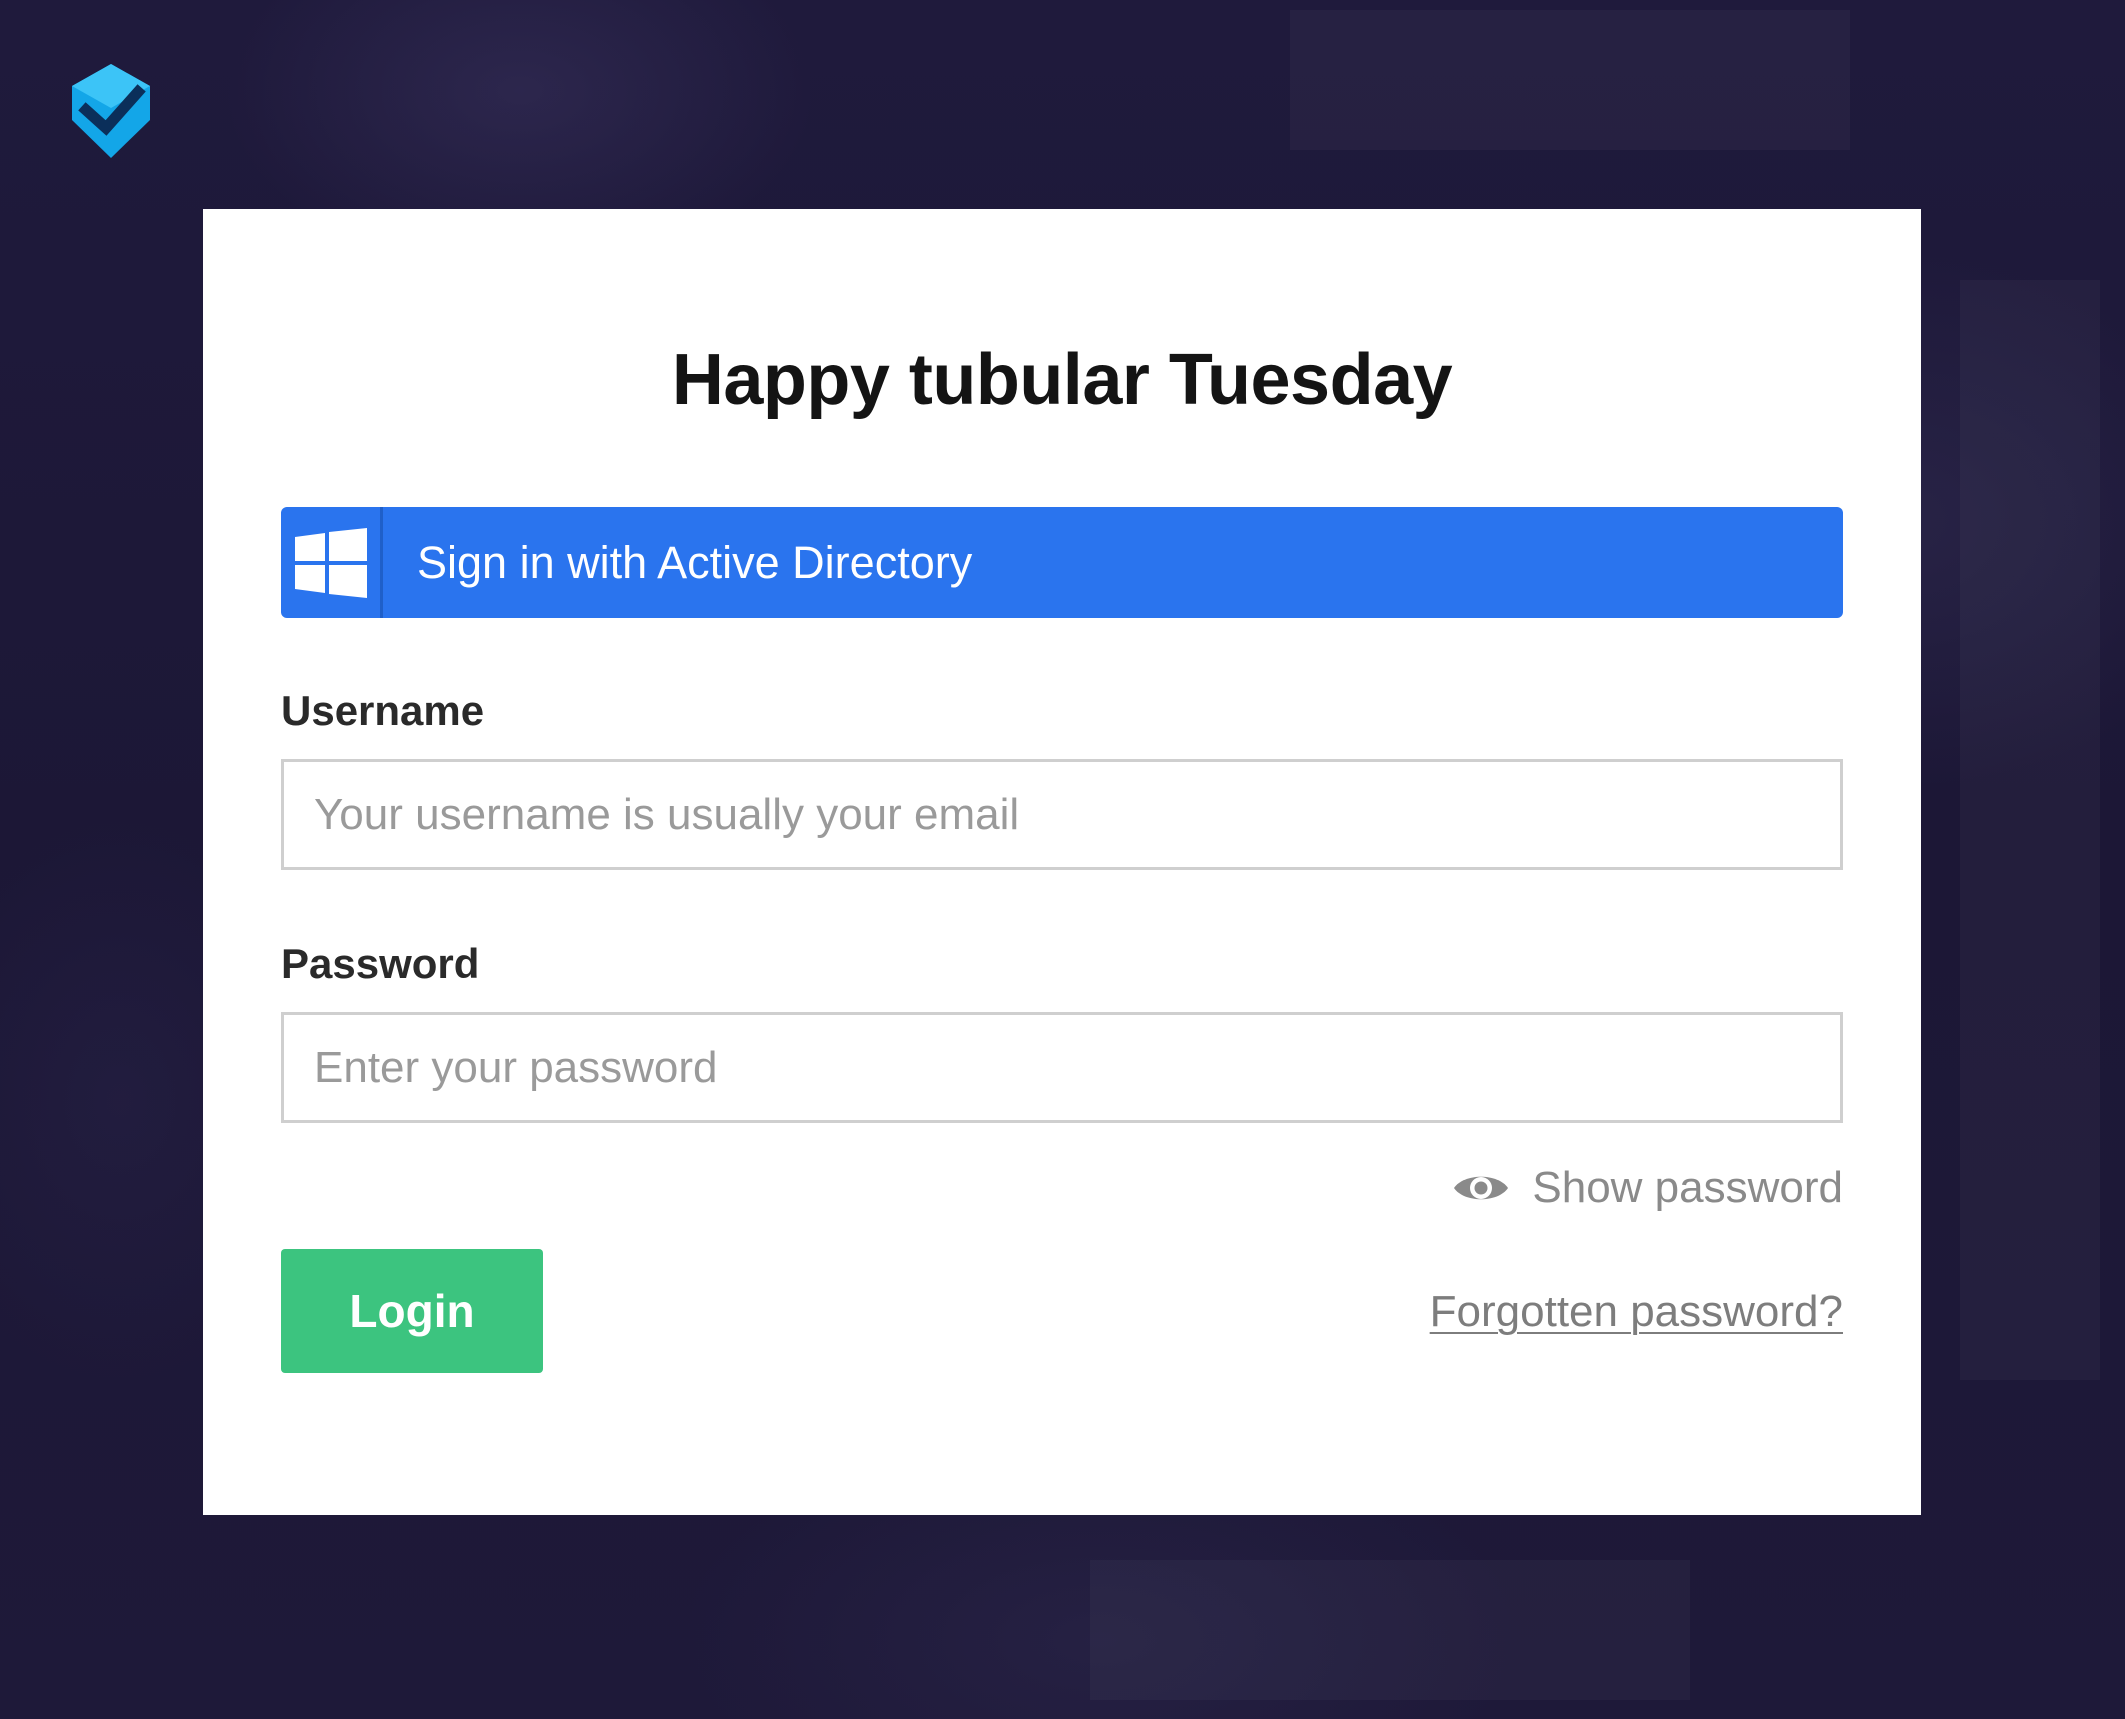  I want to click on shield-check-icon, so click(111, 111).